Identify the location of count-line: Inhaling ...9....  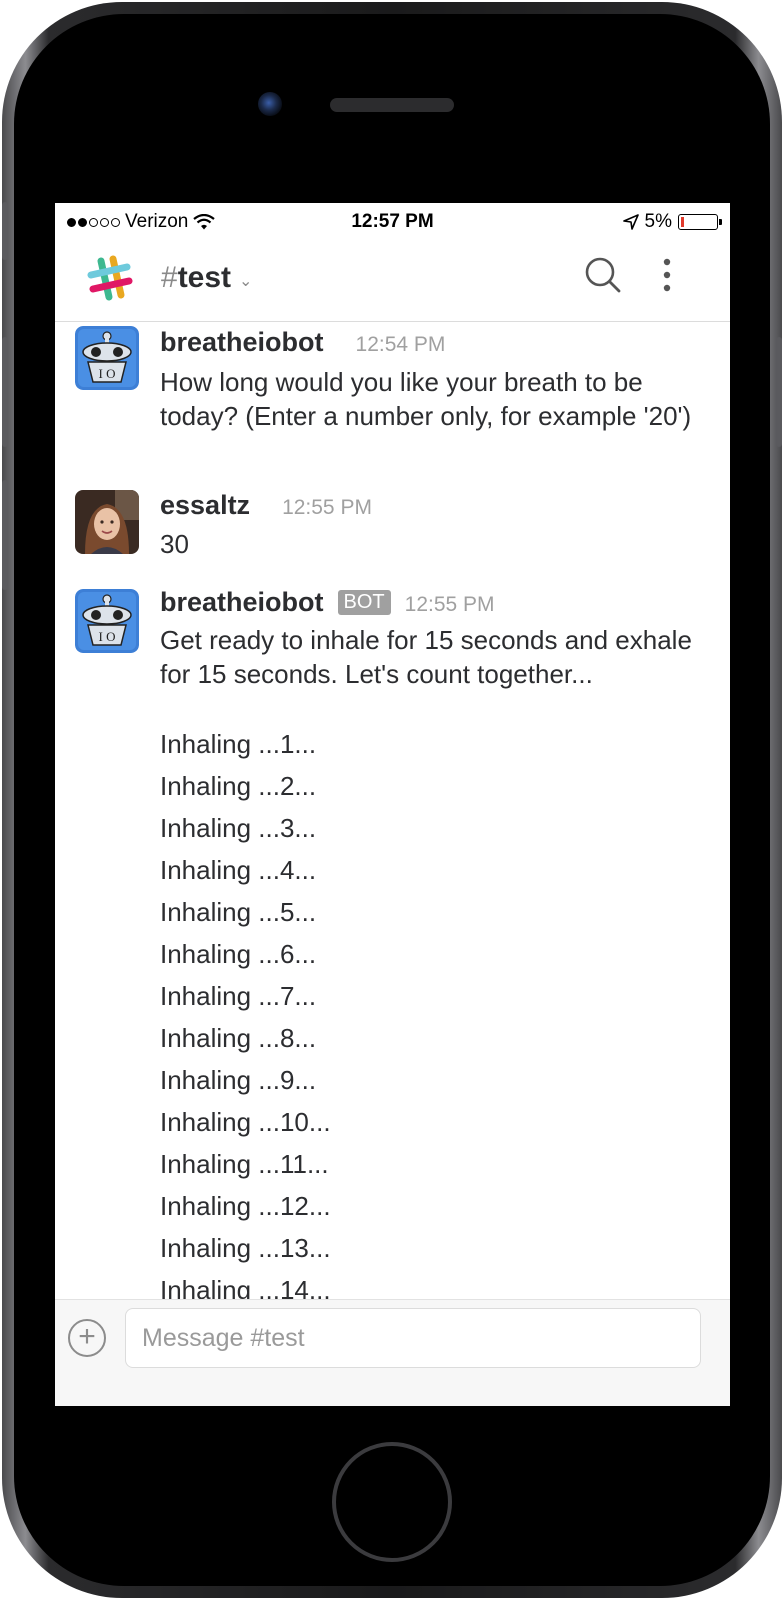
(238, 1080).